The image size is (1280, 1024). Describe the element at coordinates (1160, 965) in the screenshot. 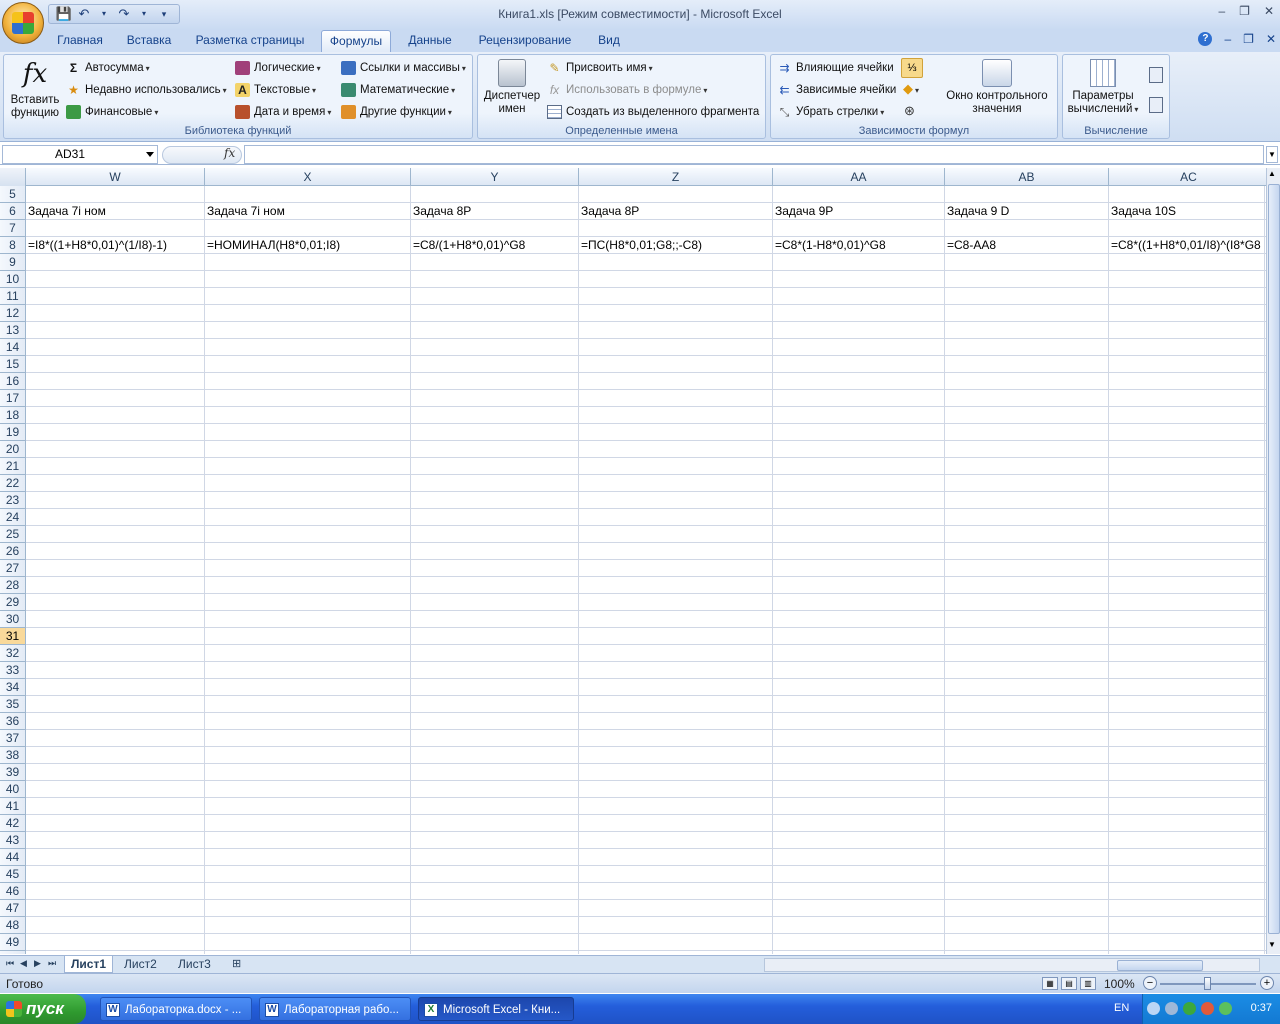

I see `horizontal-scroll-thumb` at that location.